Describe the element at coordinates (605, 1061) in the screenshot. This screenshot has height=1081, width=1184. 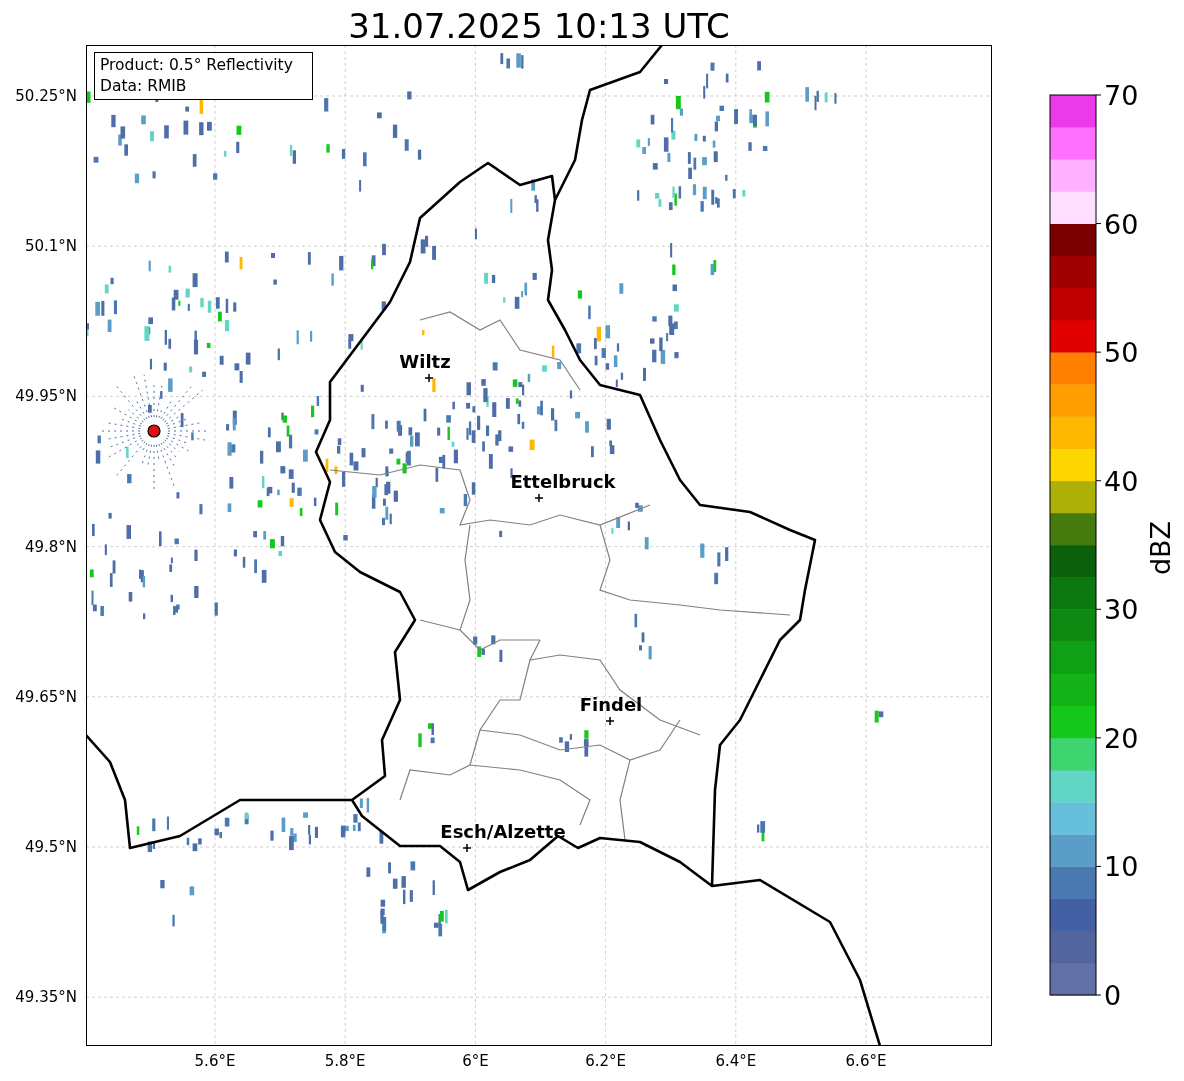
I see `axis-tick-label: 6.2°E` at that location.